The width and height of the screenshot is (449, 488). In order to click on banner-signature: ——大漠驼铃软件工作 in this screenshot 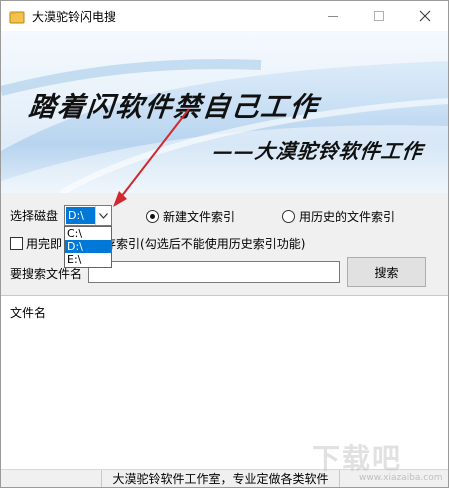, I will do `click(318, 151)`.